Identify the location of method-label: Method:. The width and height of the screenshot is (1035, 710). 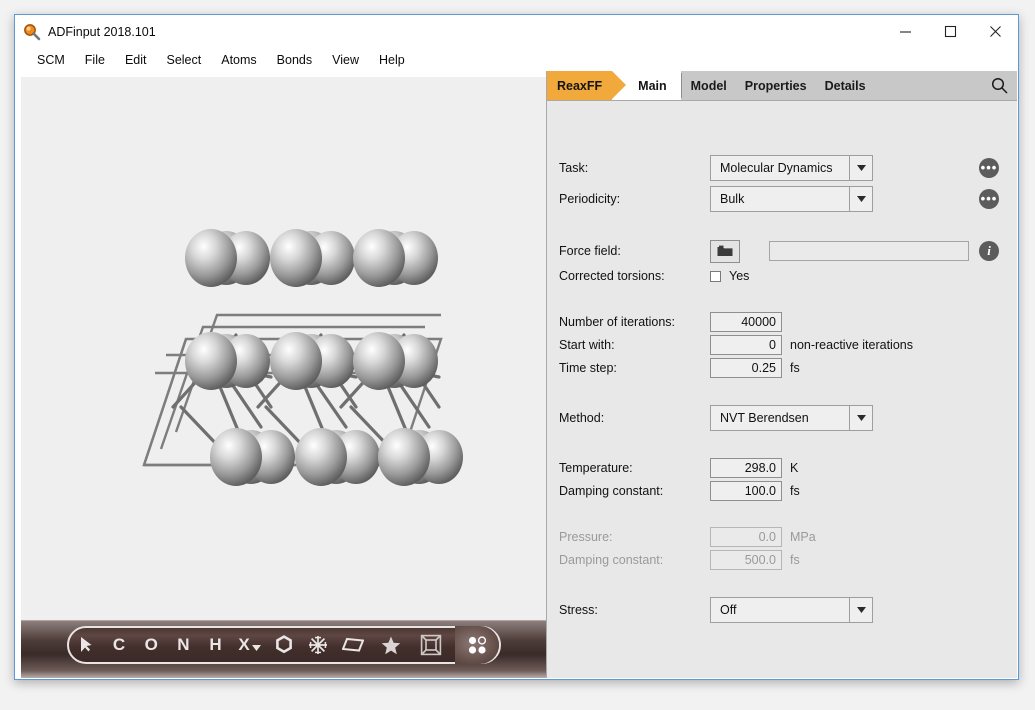
(582, 418).